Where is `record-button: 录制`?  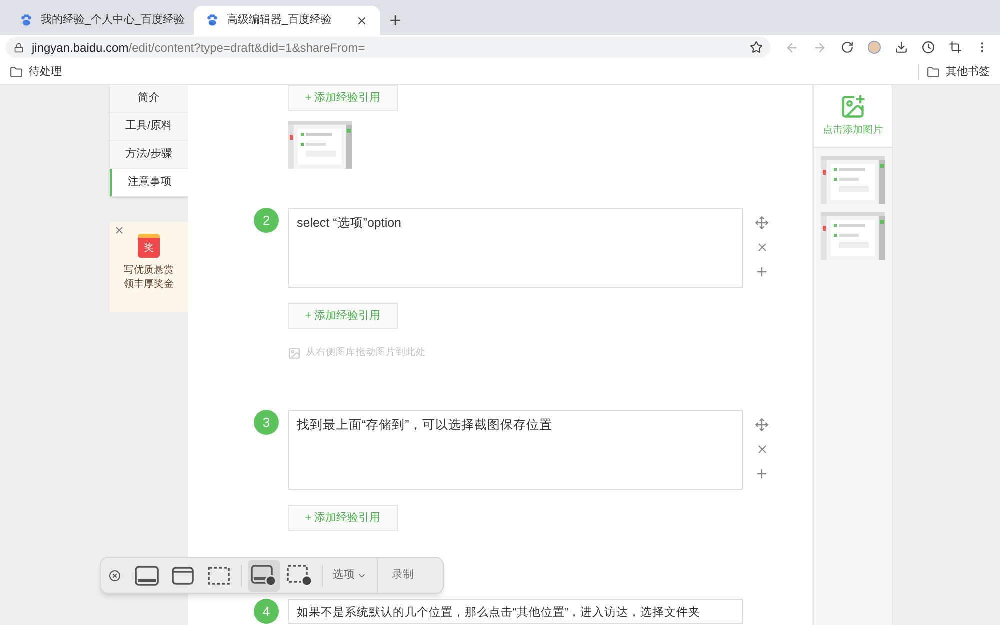
record-button: 录制 is located at coordinates (403, 575).